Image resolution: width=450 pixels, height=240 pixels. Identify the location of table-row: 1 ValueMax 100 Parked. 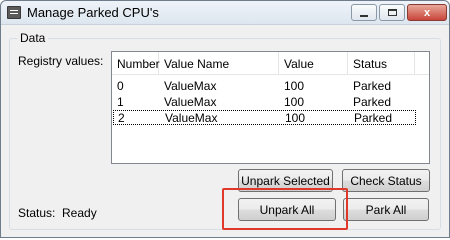
(270, 102).